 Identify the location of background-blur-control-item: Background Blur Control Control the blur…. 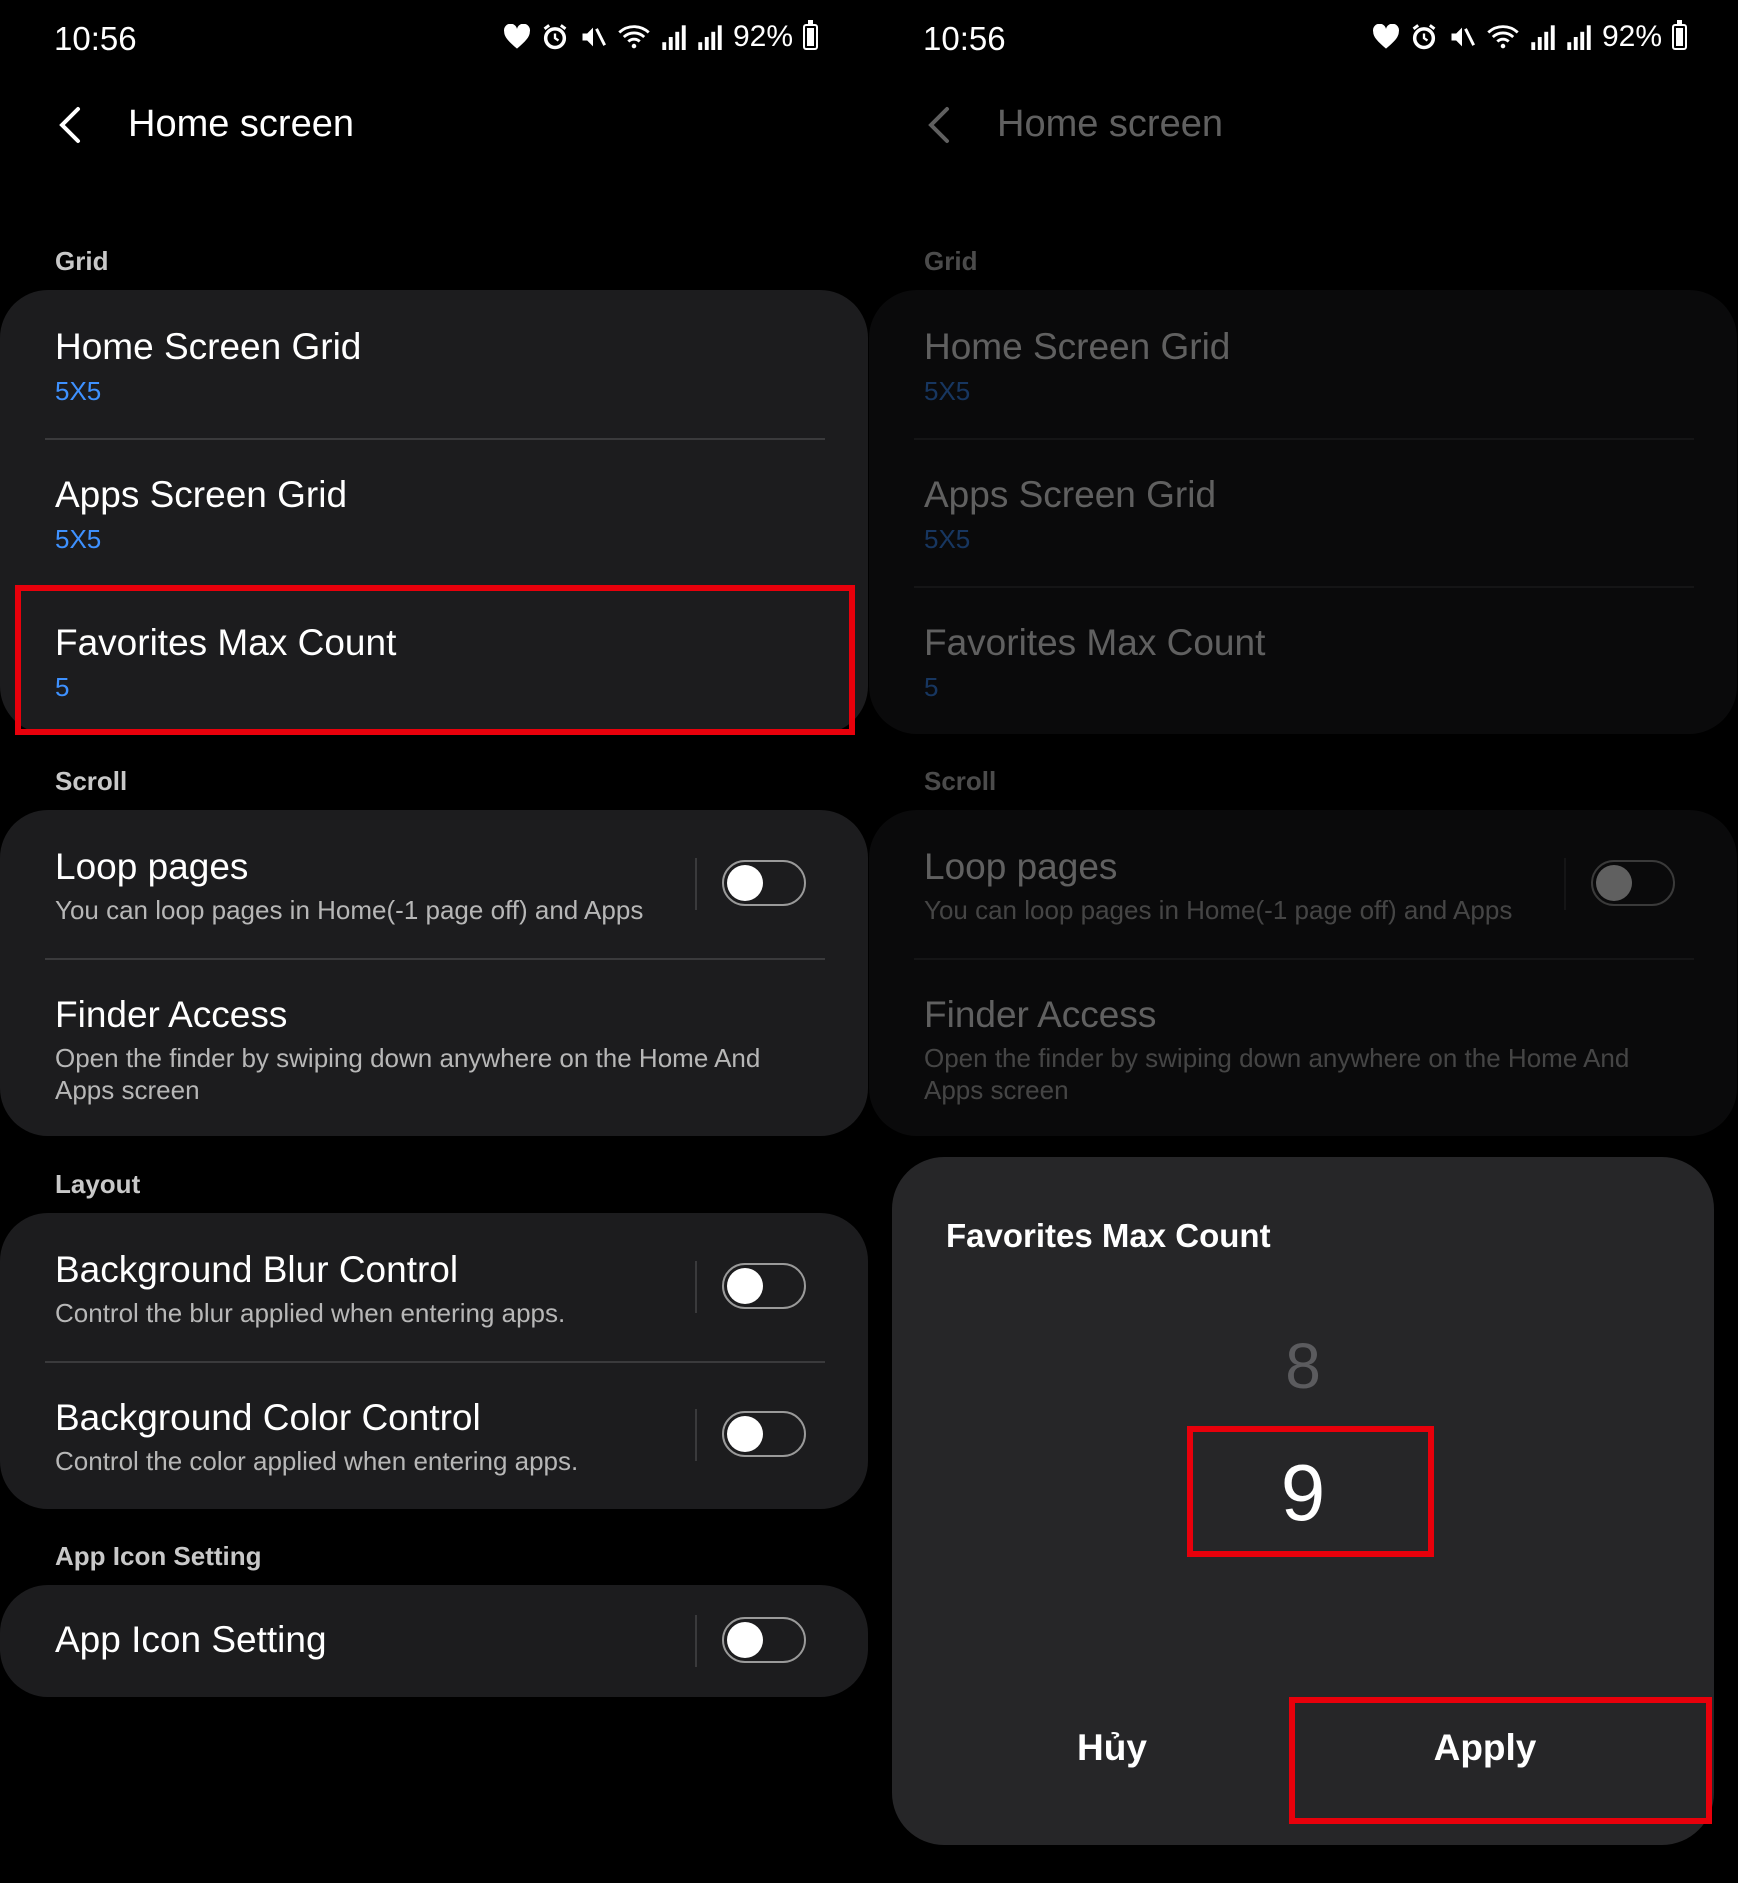
(434, 1287).